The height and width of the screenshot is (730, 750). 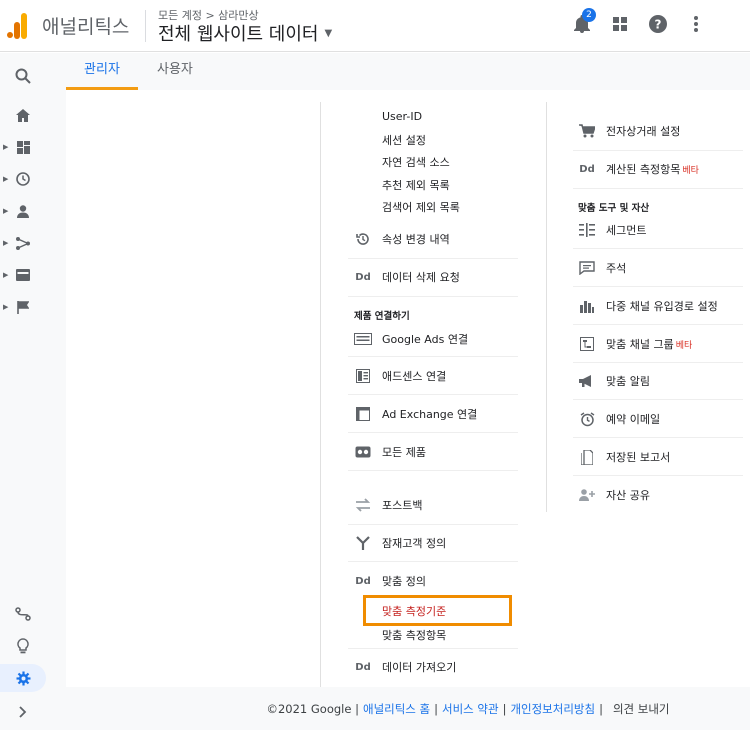 I want to click on menu-item-custom-definitions: Dd 맞춤 정의, so click(x=390, y=581).